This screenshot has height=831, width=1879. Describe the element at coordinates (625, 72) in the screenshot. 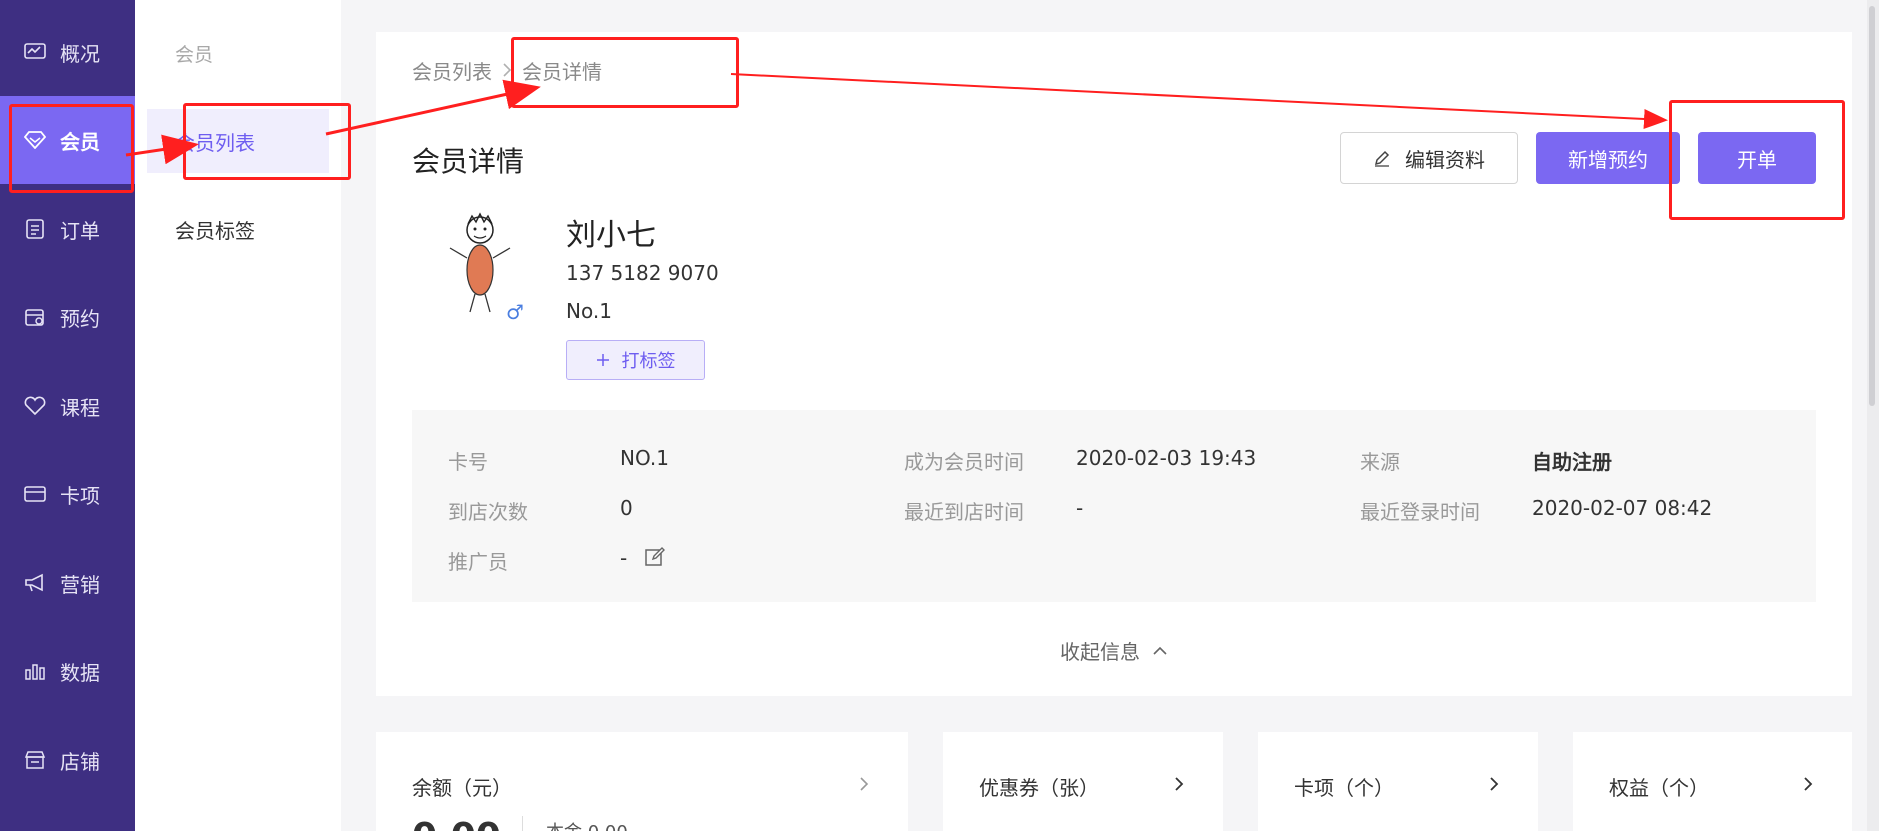

I see `annotation-box-breadcrumb` at that location.